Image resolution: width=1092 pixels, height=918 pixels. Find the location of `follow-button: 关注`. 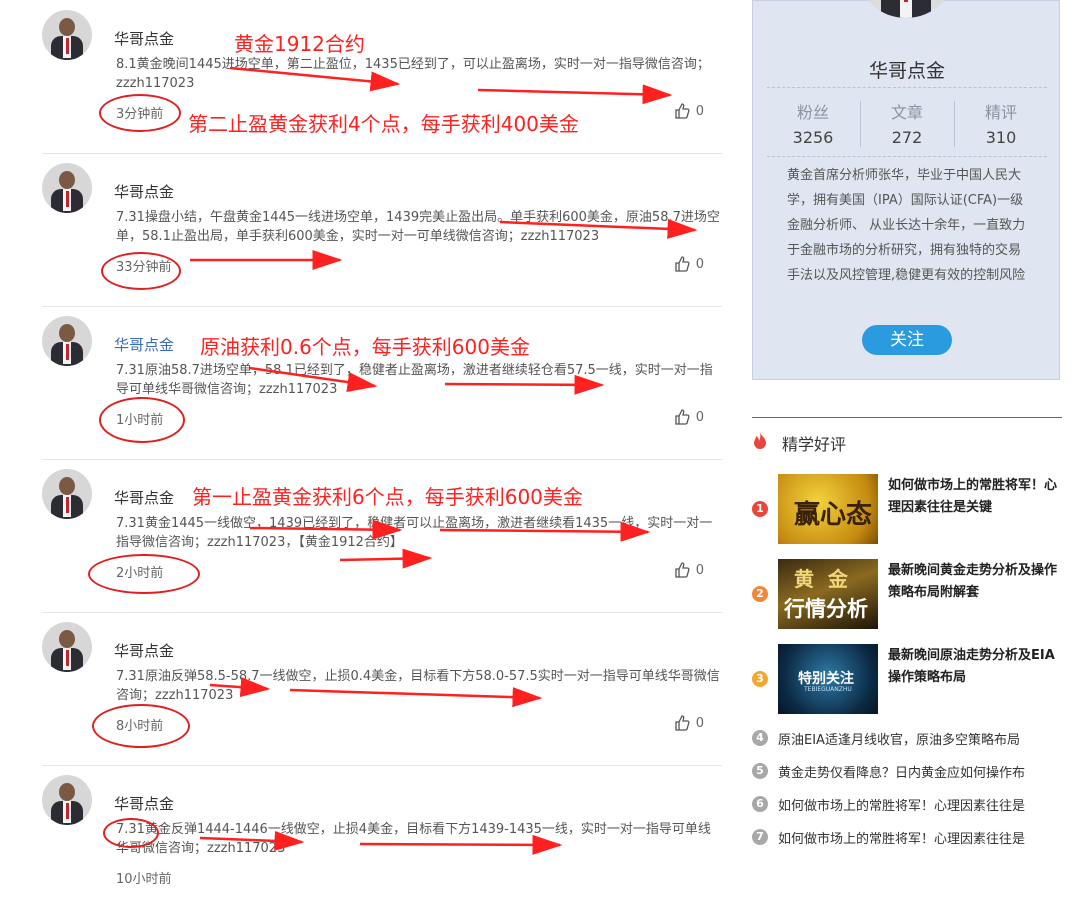

follow-button: 关注 is located at coordinates (907, 340).